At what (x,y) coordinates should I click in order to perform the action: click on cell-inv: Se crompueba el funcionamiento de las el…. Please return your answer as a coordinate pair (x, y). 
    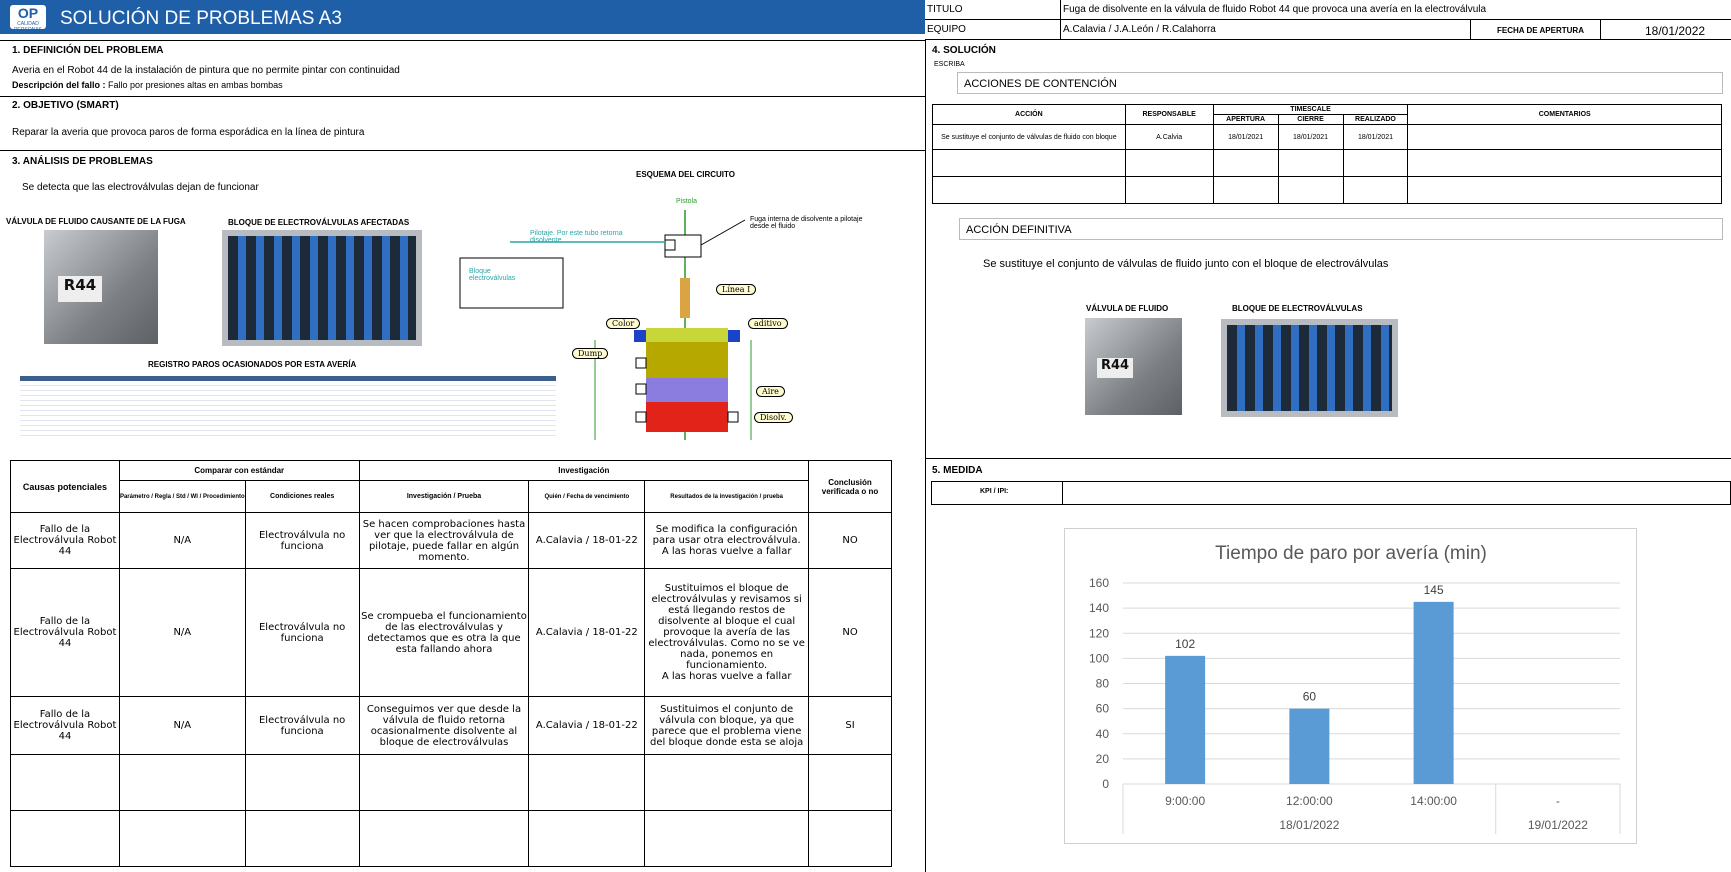
    Looking at the image, I should click on (444, 632).